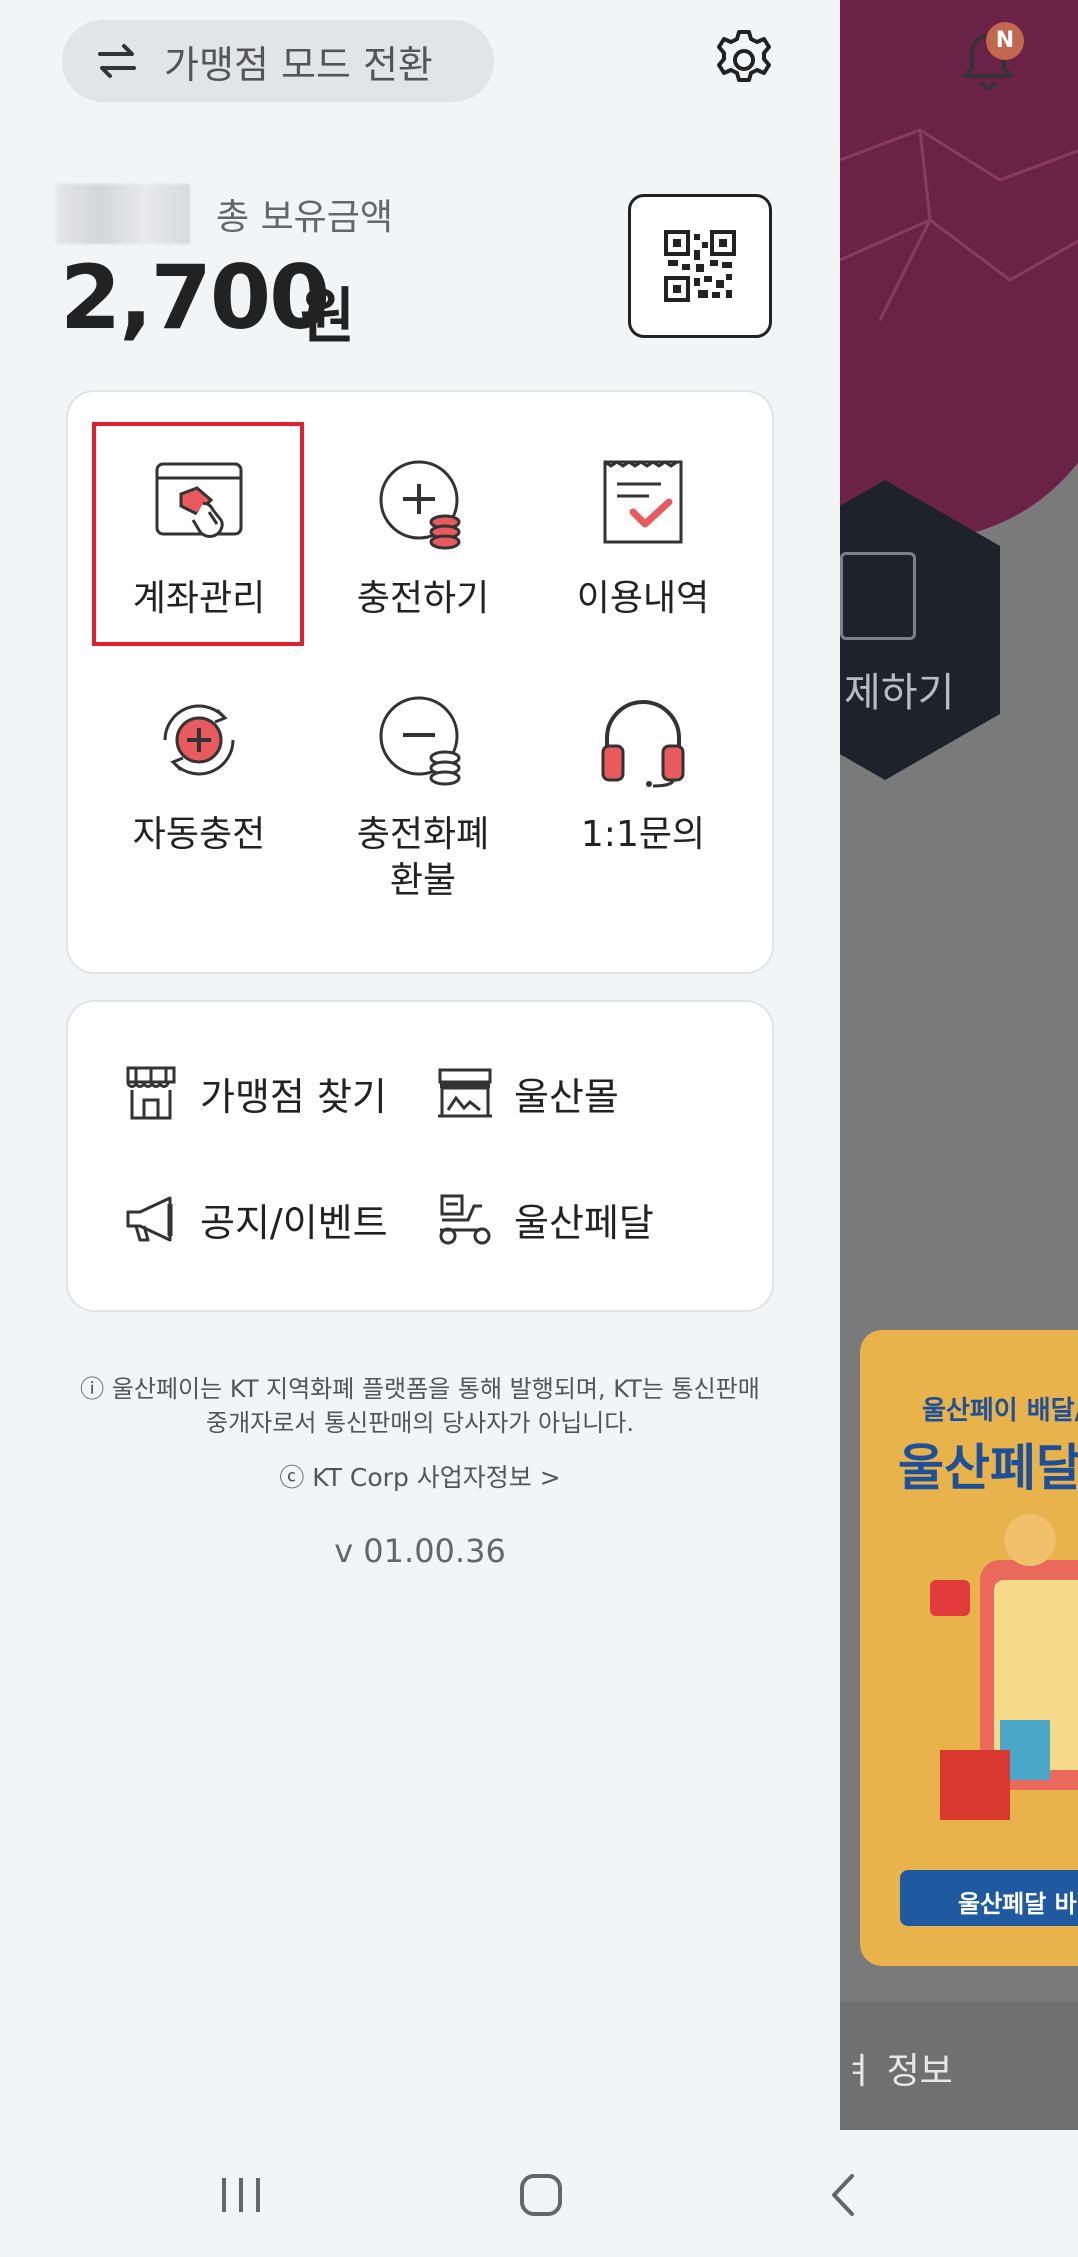 Image resolution: width=1078 pixels, height=2257 pixels. What do you see at coordinates (199, 740) in the screenshot?
I see `auto-charge-icon` at bounding box center [199, 740].